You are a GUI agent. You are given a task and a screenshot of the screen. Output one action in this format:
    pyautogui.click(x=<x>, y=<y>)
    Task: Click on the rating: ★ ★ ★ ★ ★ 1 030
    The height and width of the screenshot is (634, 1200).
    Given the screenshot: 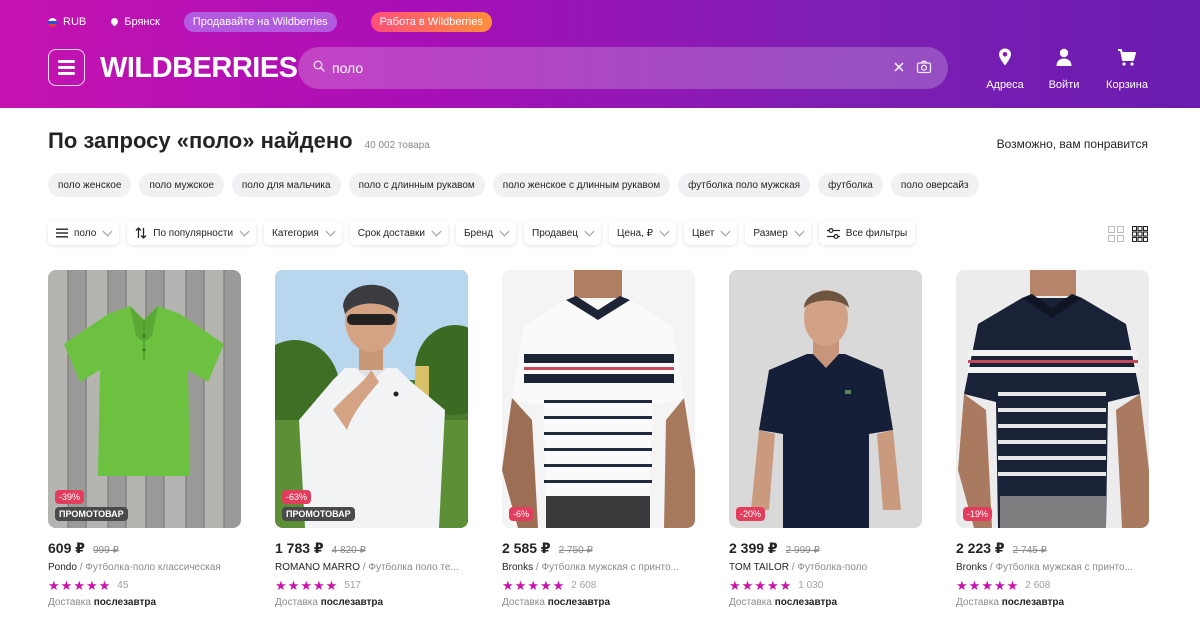 What is the action you would take?
    pyautogui.click(x=825, y=585)
    